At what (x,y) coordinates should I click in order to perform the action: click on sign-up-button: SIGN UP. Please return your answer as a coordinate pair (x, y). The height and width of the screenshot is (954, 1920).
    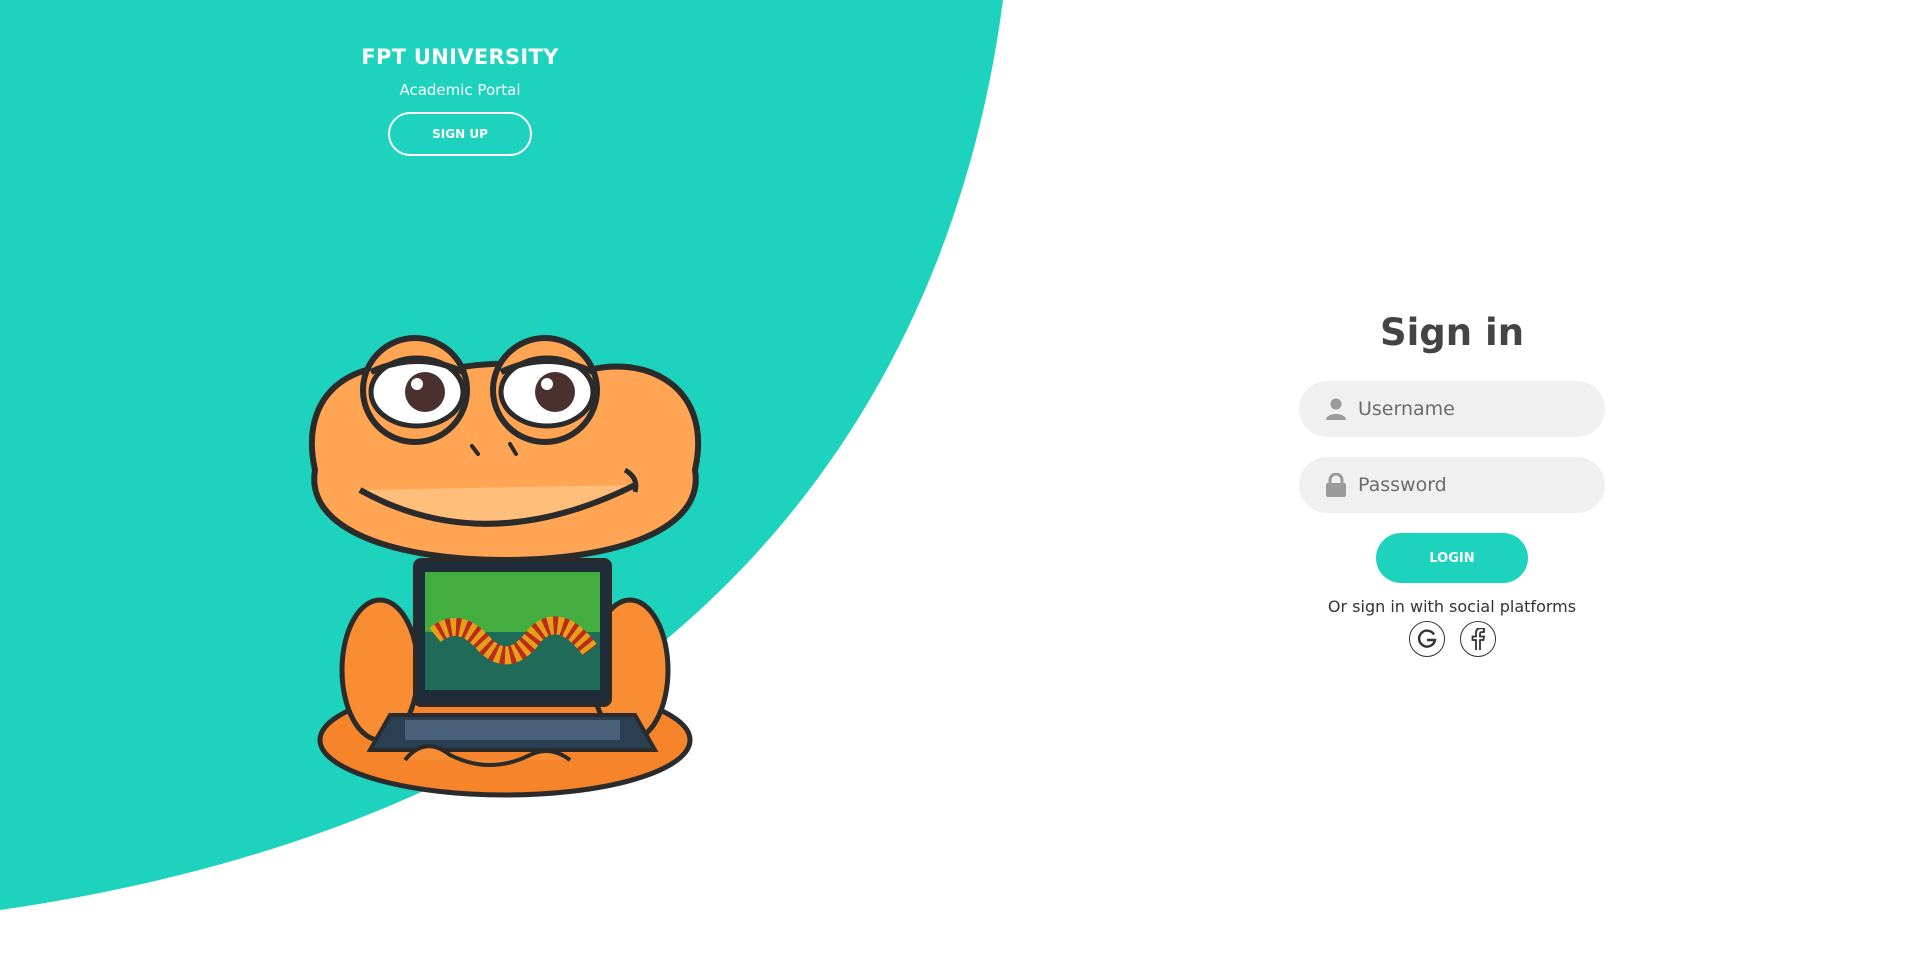
    Looking at the image, I should click on (460, 134).